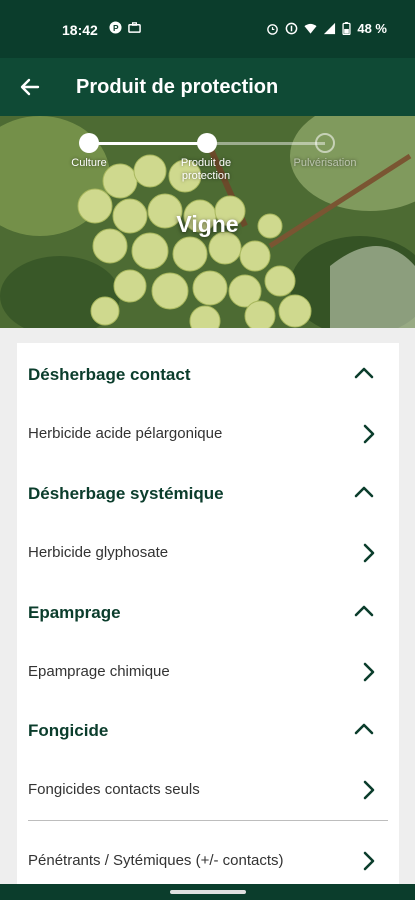  What do you see at coordinates (372, 28) in the screenshot?
I see `battery-percent: 48 %` at bounding box center [372, 28].